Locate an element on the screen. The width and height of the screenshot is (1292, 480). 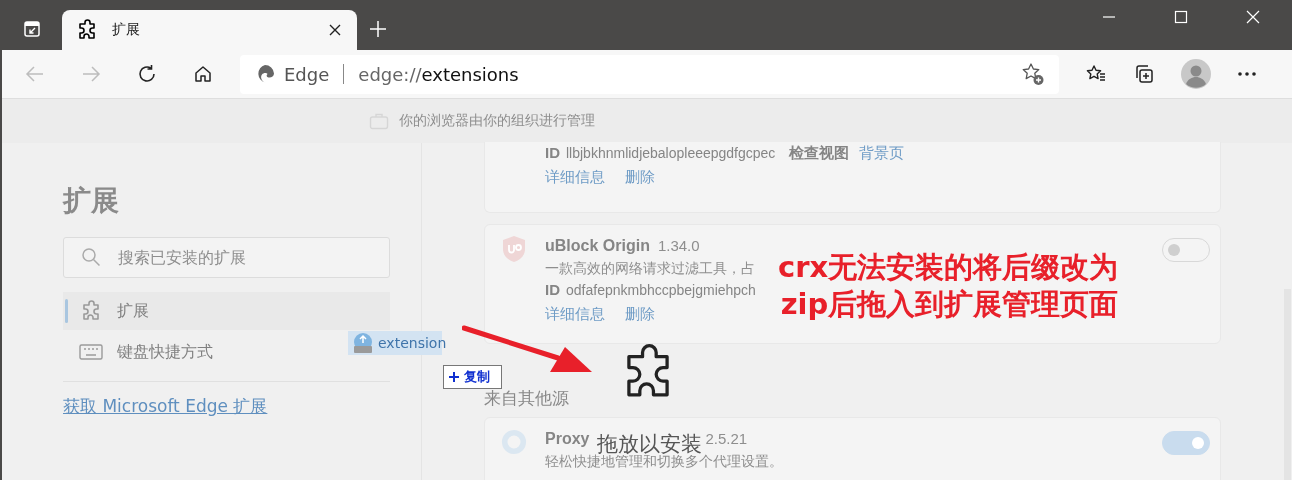
copy-label: 复制 is located at coordinates (477, 377).